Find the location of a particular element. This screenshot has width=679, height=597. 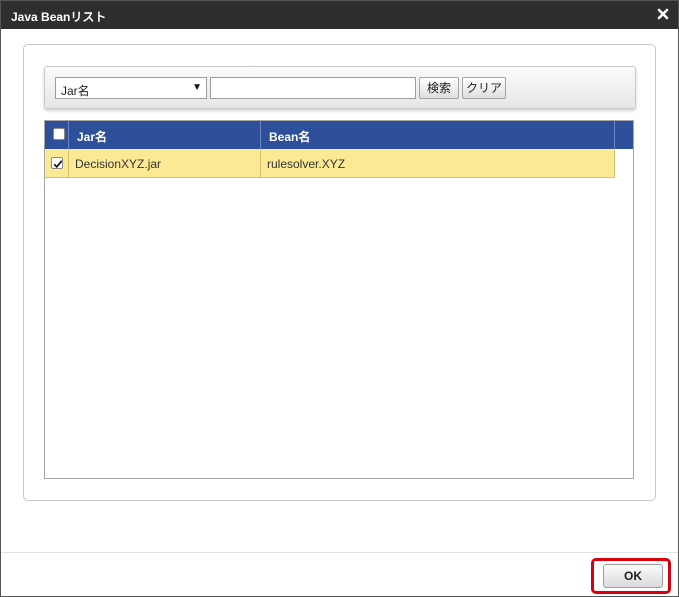

column-header-jar-label: Jar名 is located at coordinates (92, 137).